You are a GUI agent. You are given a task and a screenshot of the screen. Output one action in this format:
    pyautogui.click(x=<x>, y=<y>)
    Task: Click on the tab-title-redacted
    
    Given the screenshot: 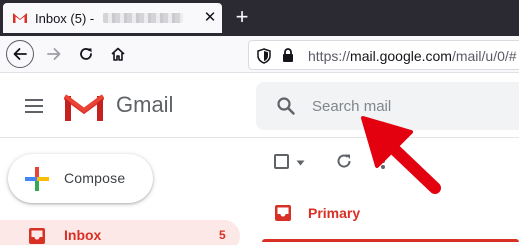 What is the action you would take?
    pyautogui.click(x=143, y=18)
    